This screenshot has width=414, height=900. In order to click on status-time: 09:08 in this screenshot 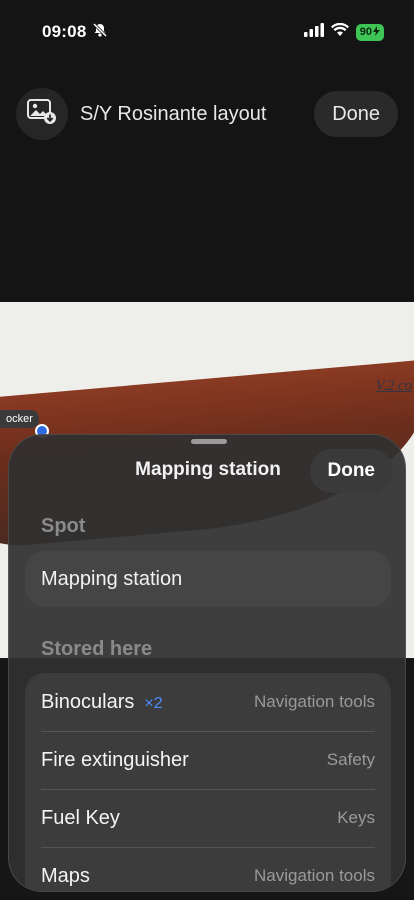, I will do `click(64, 31)`.